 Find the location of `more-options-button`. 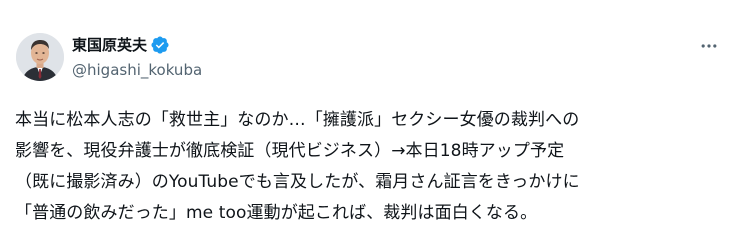

more-options-button is located at coordinates (709, 46).